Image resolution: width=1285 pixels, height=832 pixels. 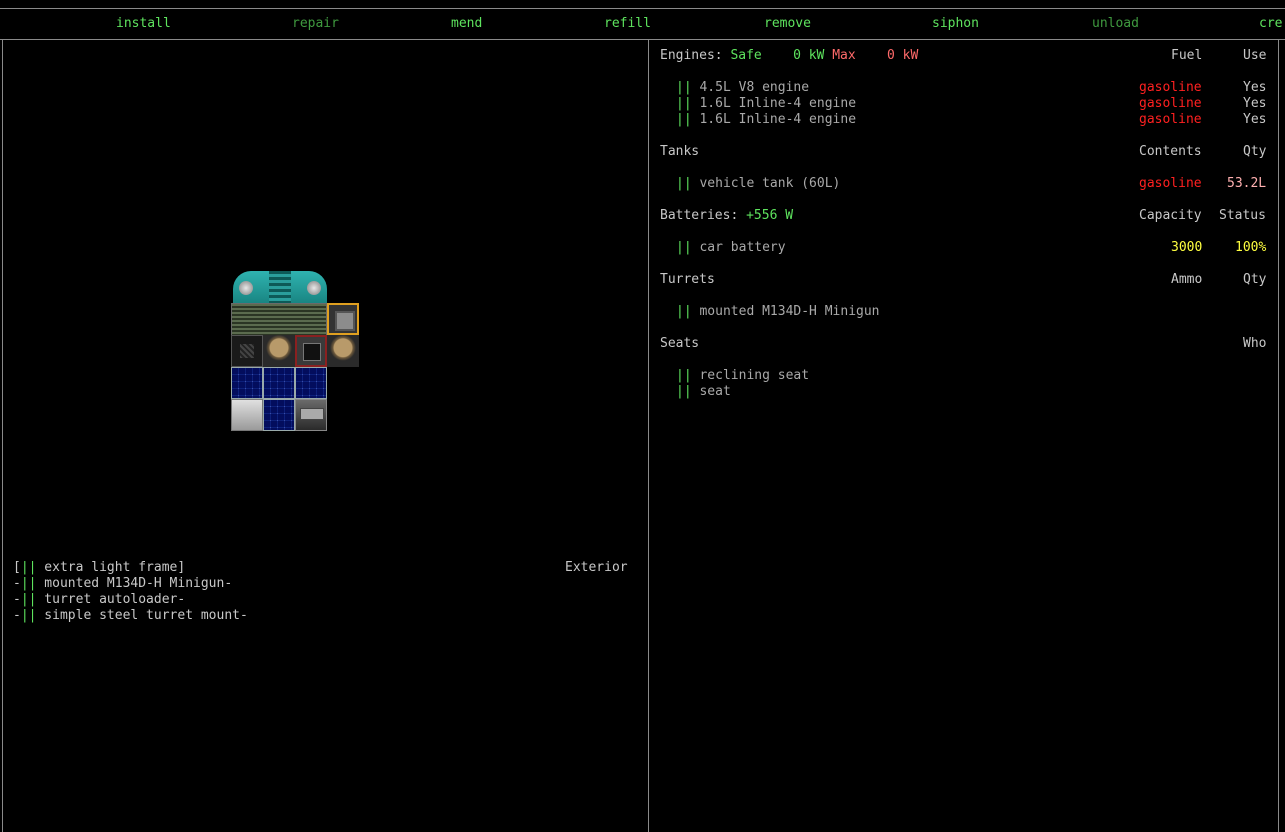 What do you see at coordinates (311, 351) in the screenshot?
I see `tank-tile` at bounding box center [311, 351].